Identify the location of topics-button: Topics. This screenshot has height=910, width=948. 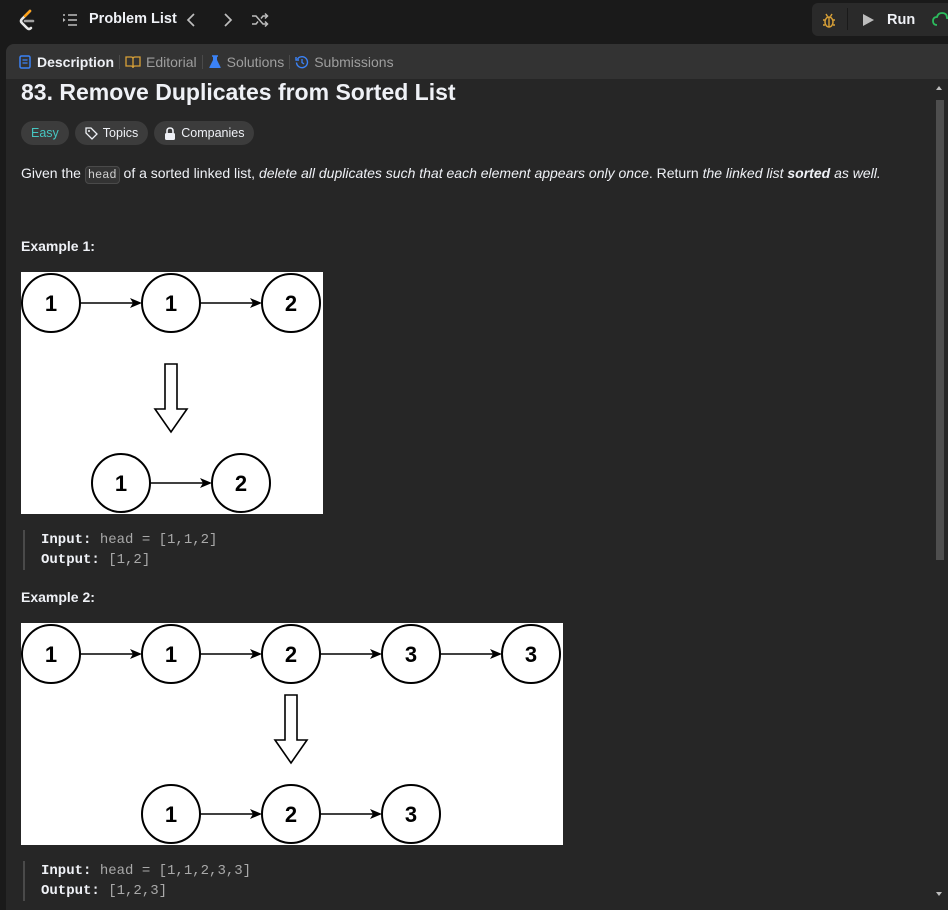
(111, 133).